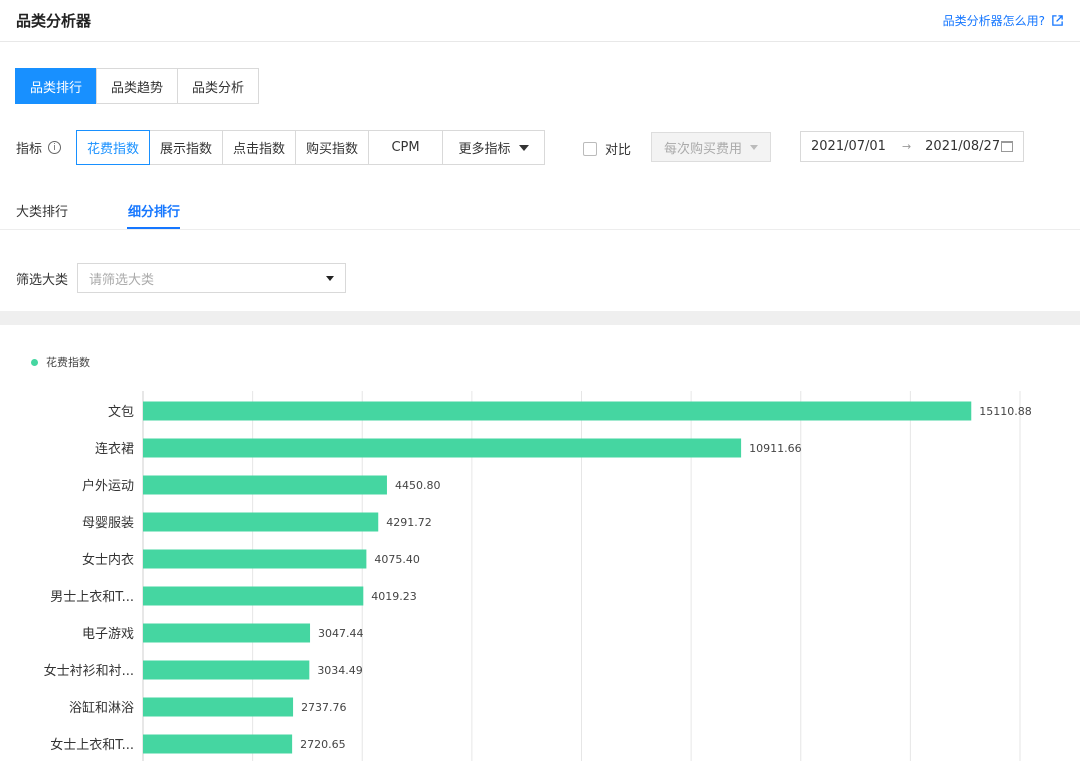 This screenshot has width=1080, height=761. I want to click on category-label: 连衣裙, so click(114, 449).